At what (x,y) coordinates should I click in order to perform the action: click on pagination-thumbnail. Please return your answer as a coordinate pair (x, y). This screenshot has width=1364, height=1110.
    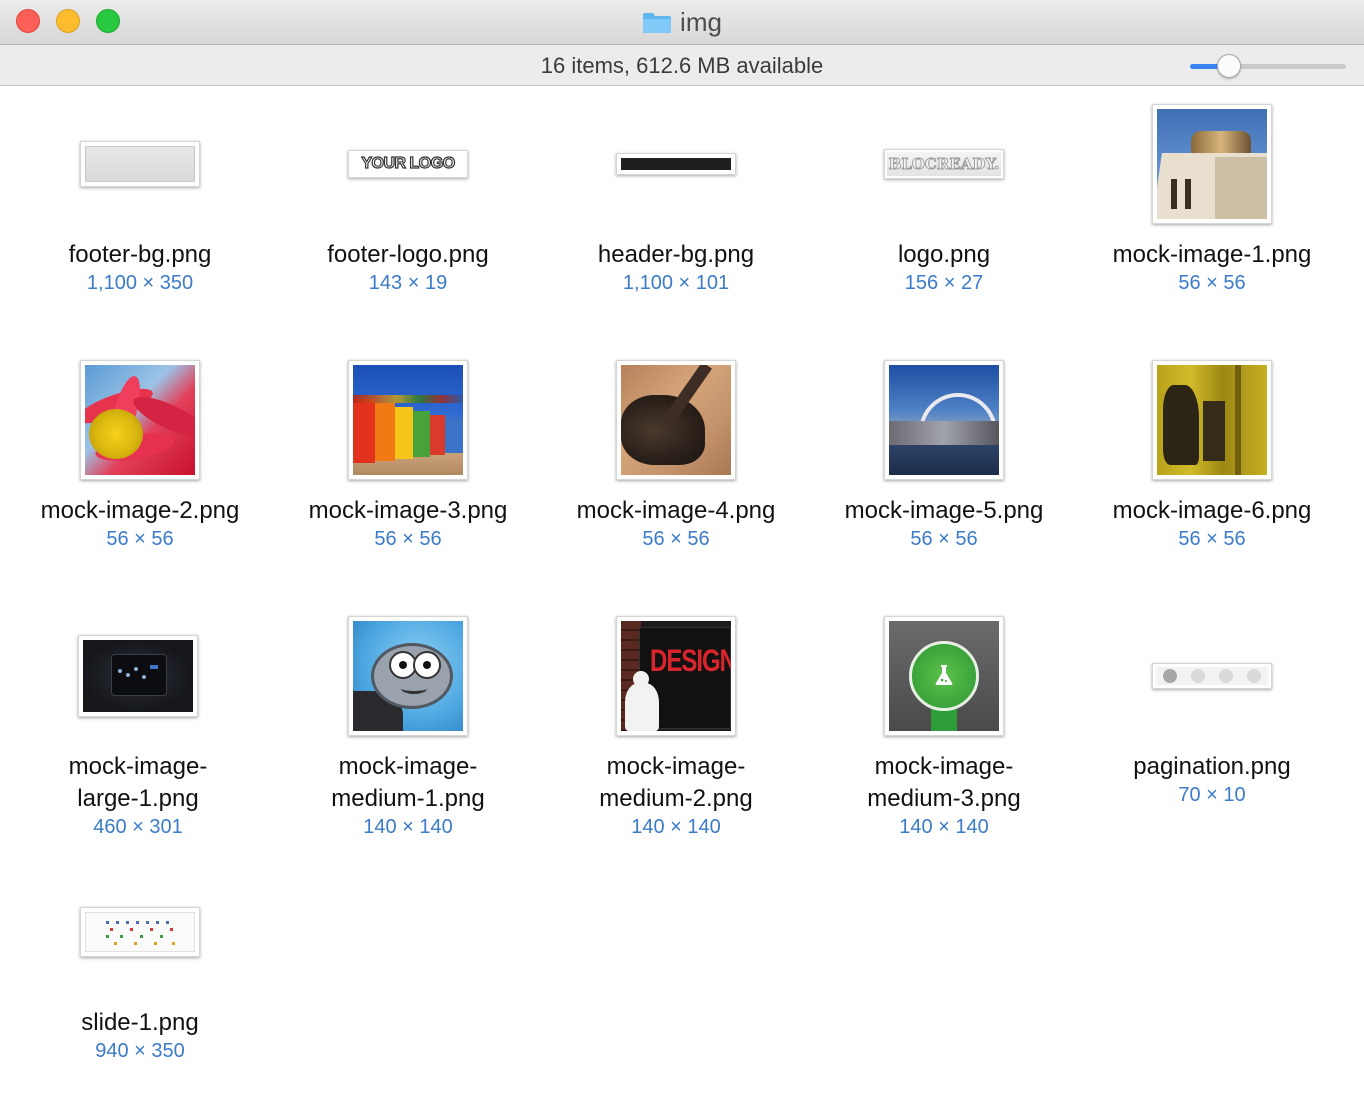
    Looking at the image, I should click on (1212, 676).